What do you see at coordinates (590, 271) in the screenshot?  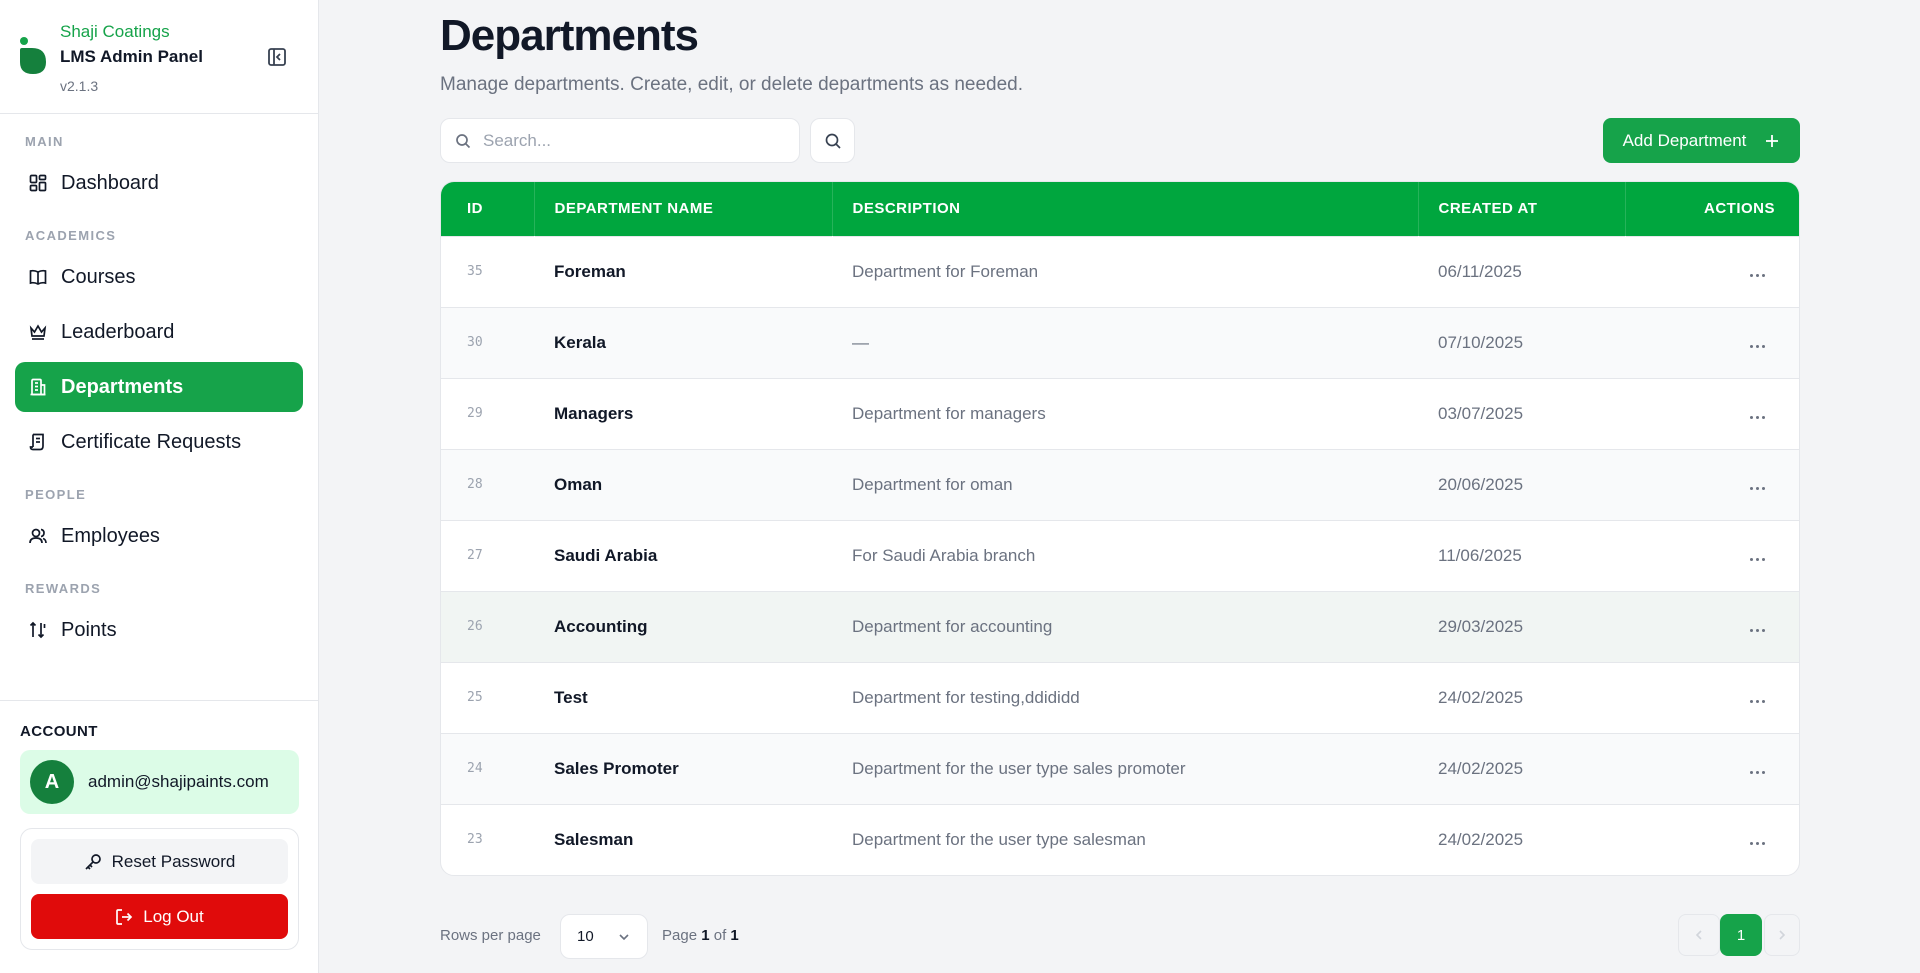 I see `cell-name: Foreman` at bounding box center [590, 271].